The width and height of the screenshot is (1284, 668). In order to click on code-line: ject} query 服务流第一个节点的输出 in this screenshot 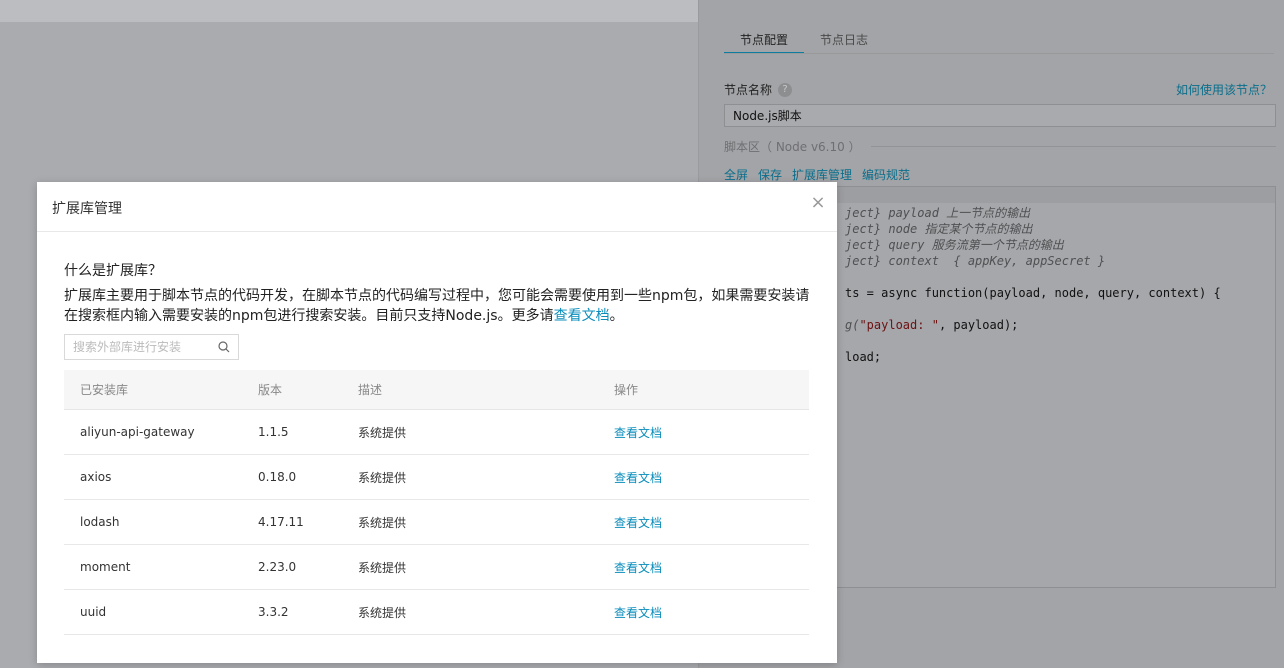, I will do `click(954, 245)`.